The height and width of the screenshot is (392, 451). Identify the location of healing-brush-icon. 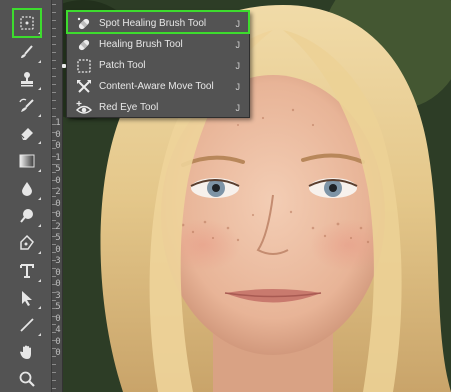
(84, 45).